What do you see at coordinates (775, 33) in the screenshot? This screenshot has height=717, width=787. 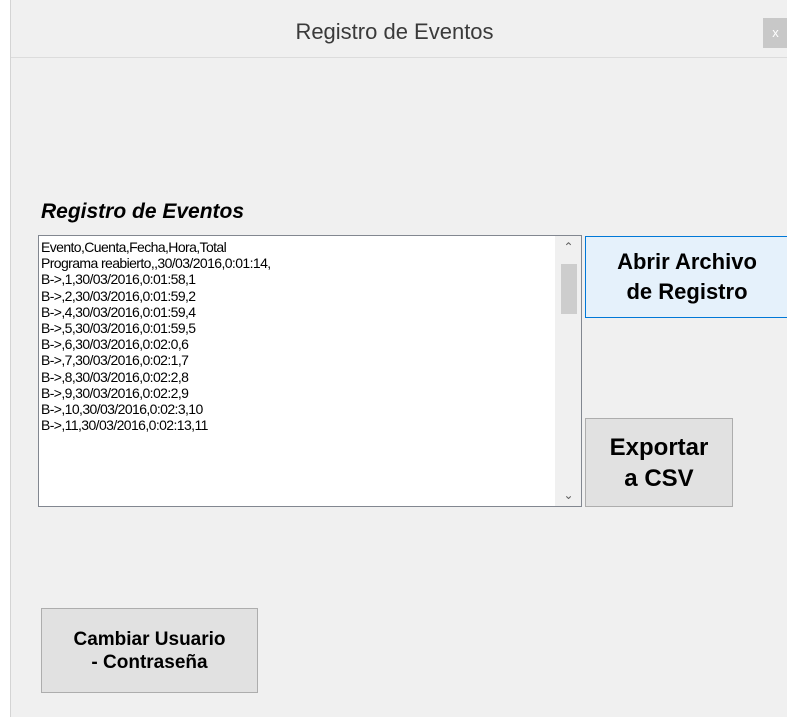 I see `close-button: x` at bounding box center [775, 33].